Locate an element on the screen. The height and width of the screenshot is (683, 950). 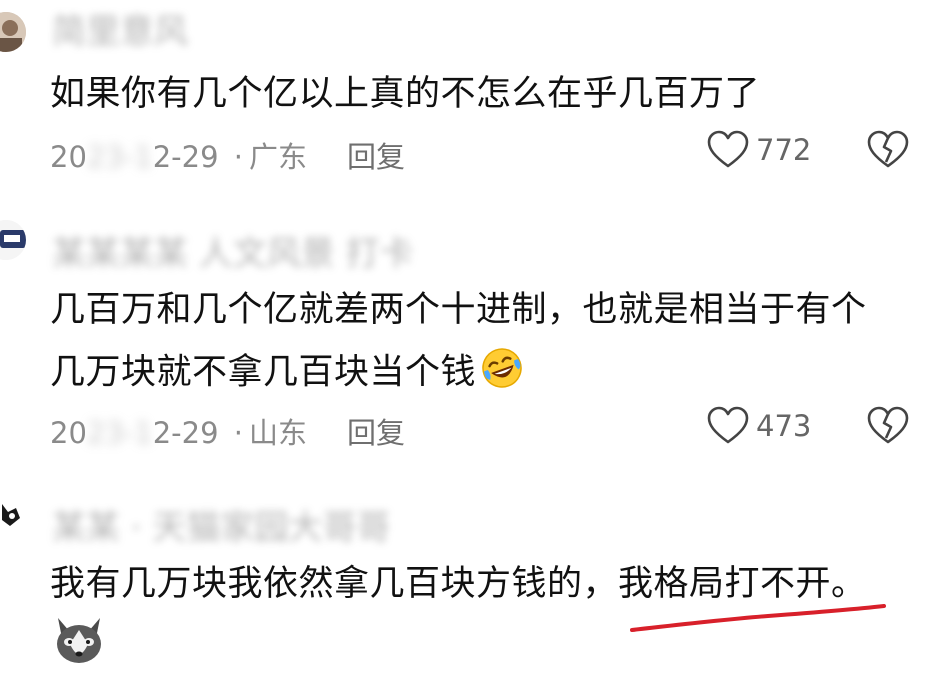
like-button: 772 is located at coordinates (758, 150).